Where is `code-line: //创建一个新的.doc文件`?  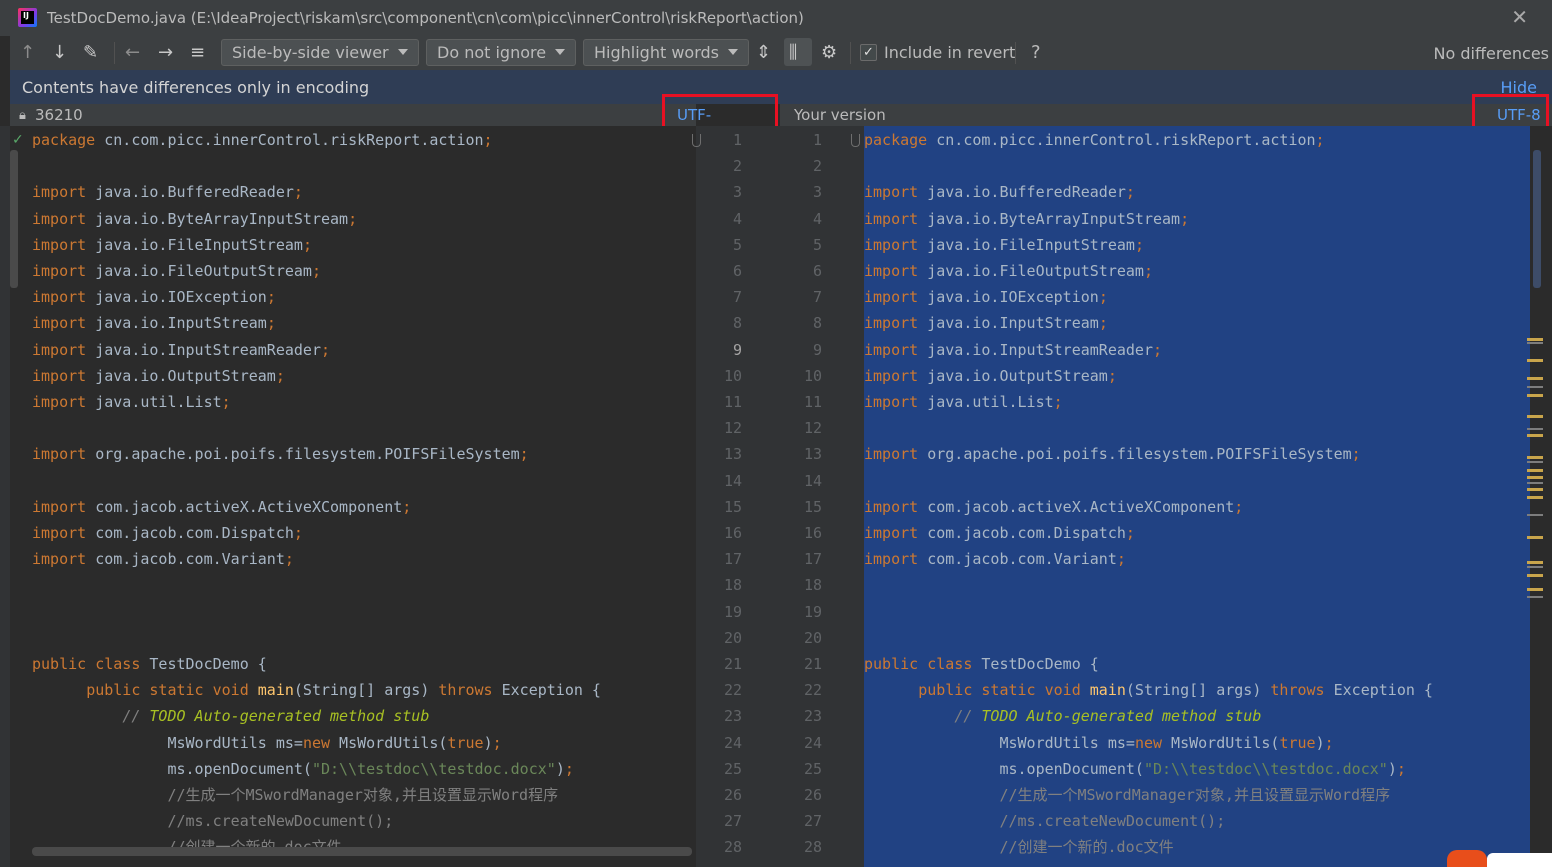 code-line: //创建一个新的.doc文件 is located at coordinates (1018, 847).